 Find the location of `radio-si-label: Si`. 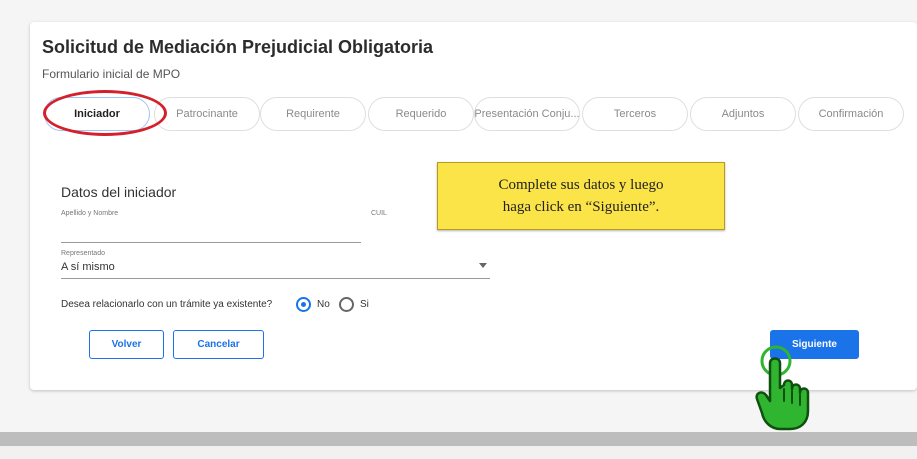

radio-si-label: Si is located at coordinates (364, 304).